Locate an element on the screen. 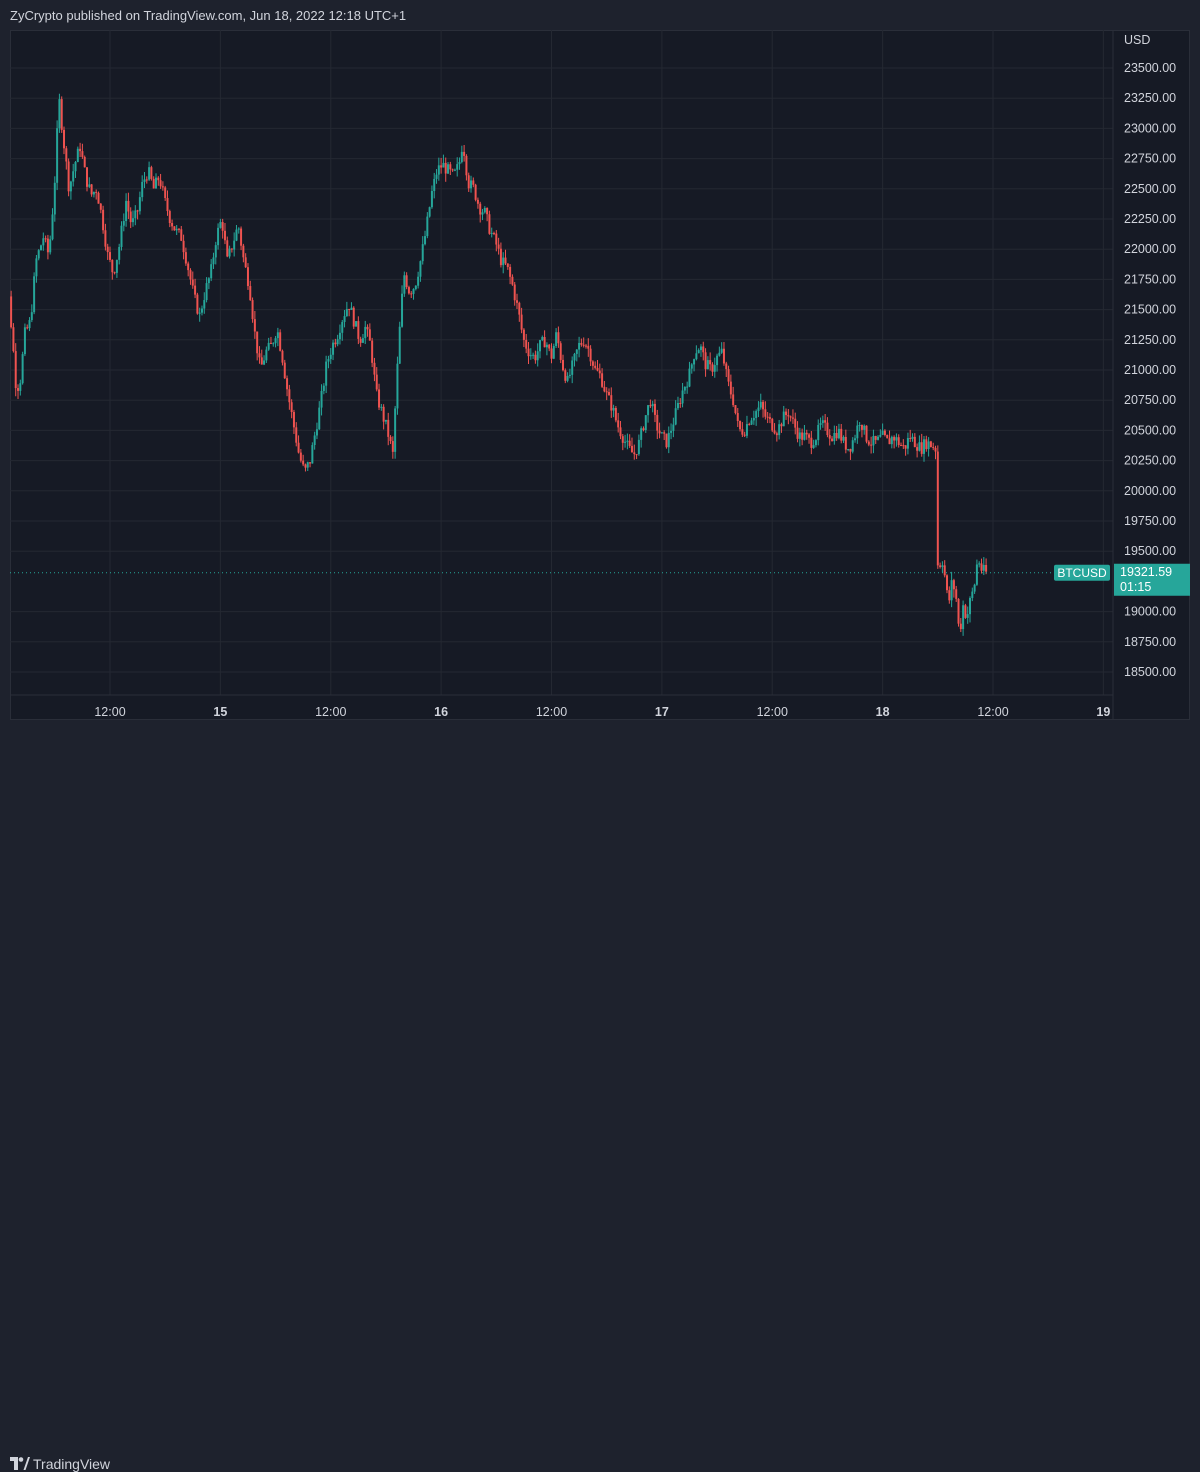 The image size is (1200, 1472). price-tick-label: 22000.00 is located at coordinates (1150, 249).